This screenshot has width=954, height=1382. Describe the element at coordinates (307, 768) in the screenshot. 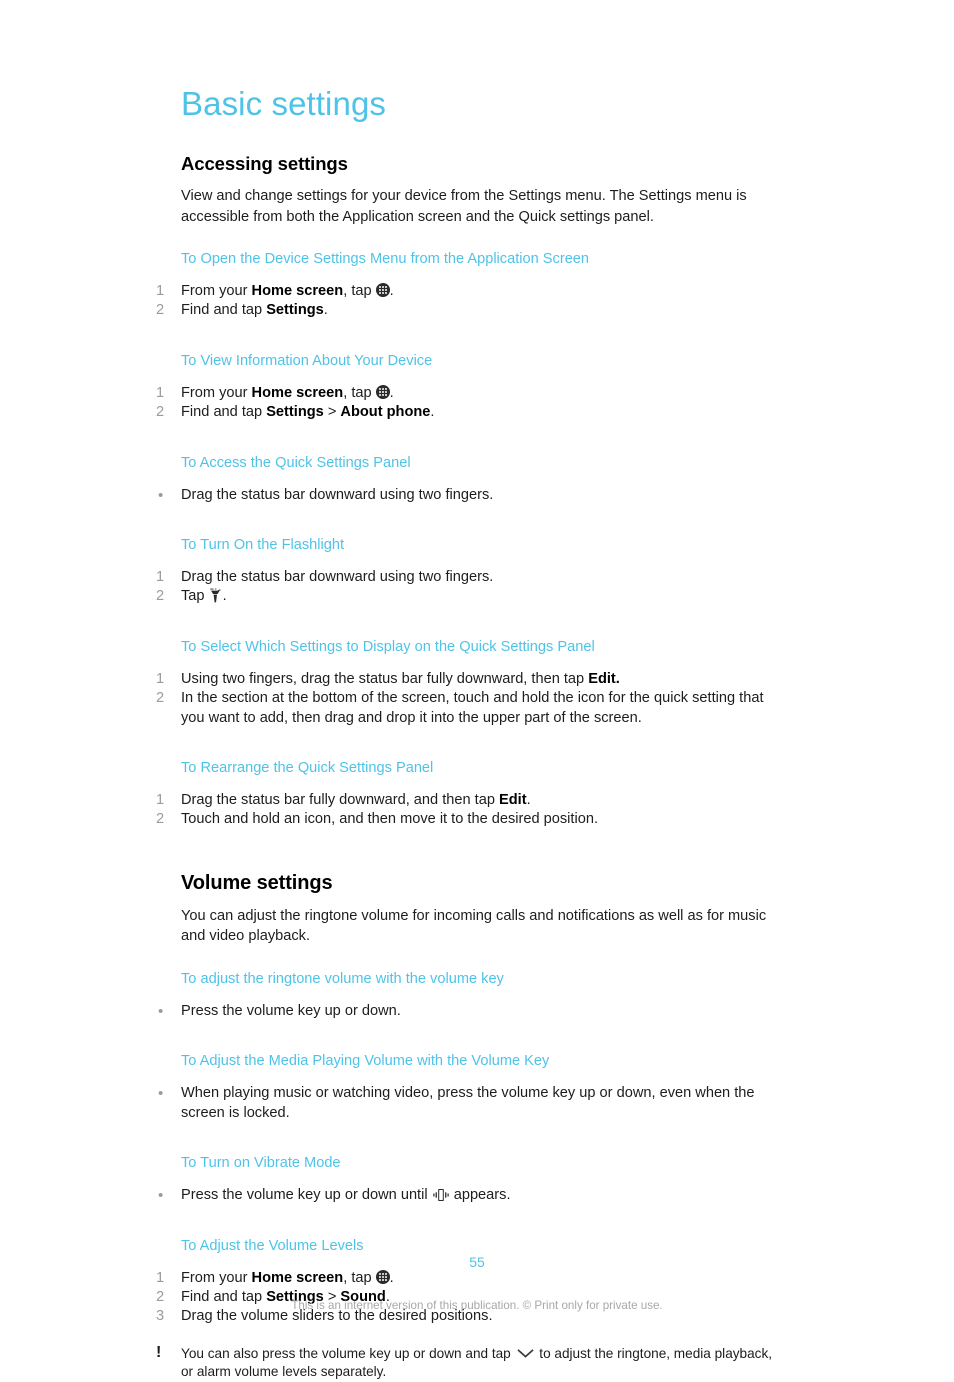

I see `procedure-title-rearrange-quick-settings: To Rearrange the Quick Settings Panel` at that location.